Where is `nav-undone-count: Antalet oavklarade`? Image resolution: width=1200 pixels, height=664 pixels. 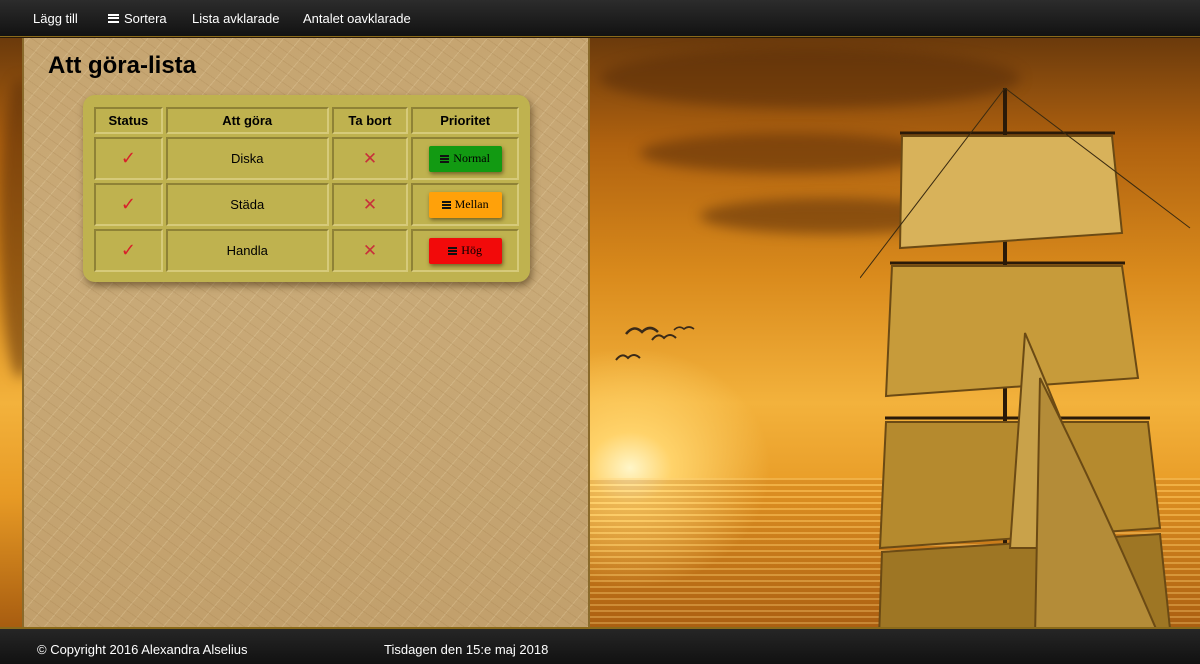 nav-undone-count: Antalet oavklarade is located at coordinates (357, 18).